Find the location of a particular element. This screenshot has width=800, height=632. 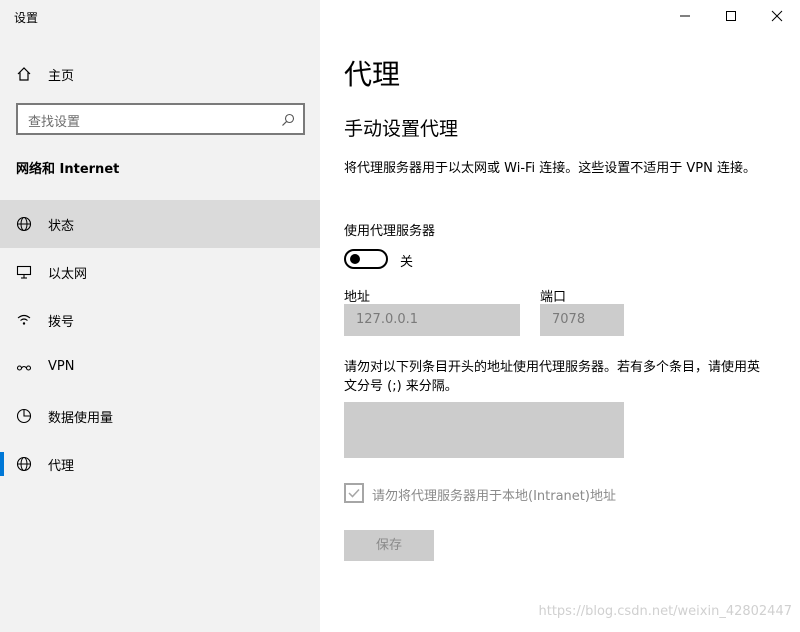

ethernet-icon is located at coordinates (24, 272).